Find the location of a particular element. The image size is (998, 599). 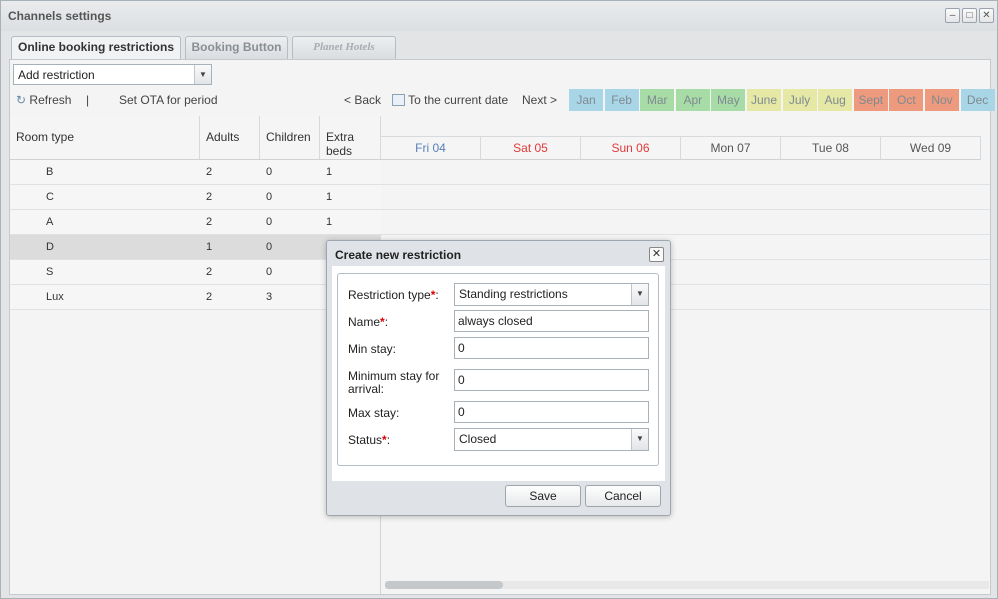

month-nov: Nov is located at coordinates (942, 100).